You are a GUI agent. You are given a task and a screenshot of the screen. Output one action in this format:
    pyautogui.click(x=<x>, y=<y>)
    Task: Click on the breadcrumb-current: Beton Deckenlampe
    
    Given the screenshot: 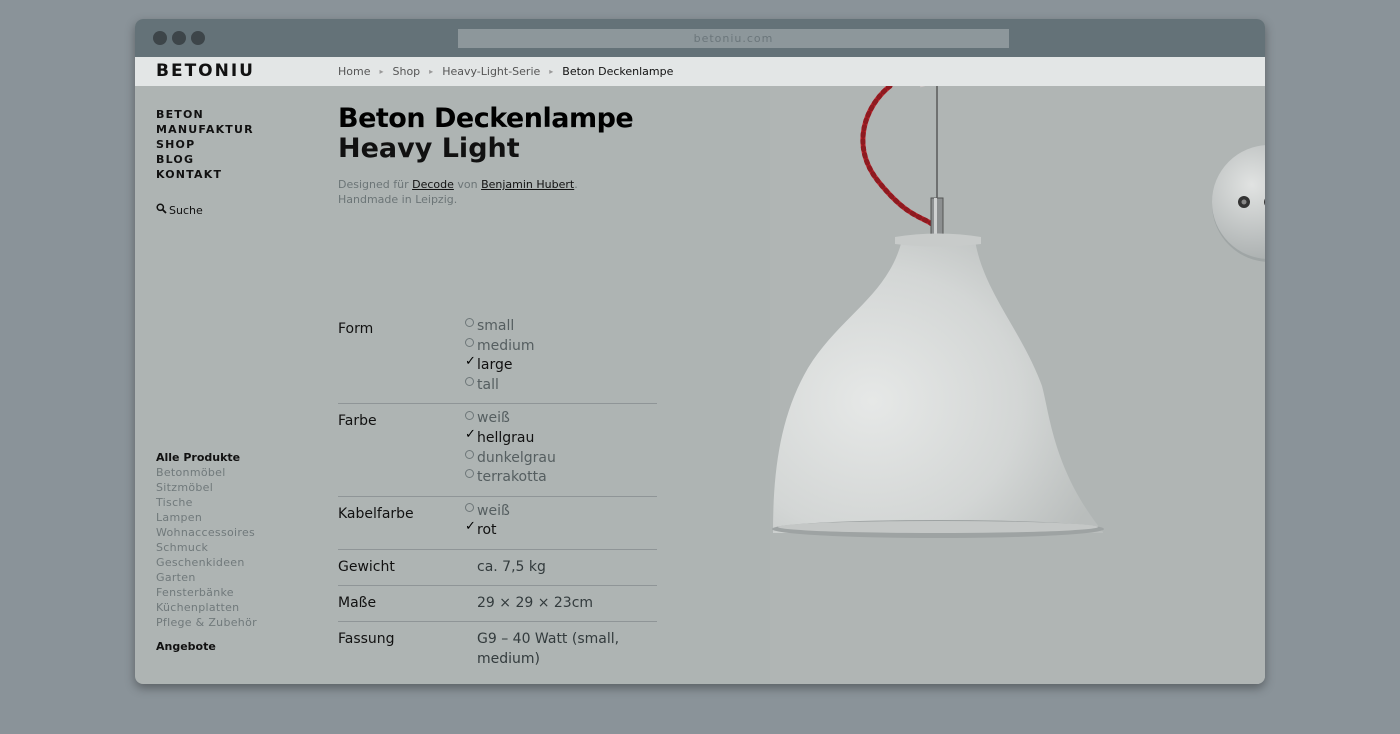 What is the action you would take?
    pyautogui.click(x=618, y=71)
    